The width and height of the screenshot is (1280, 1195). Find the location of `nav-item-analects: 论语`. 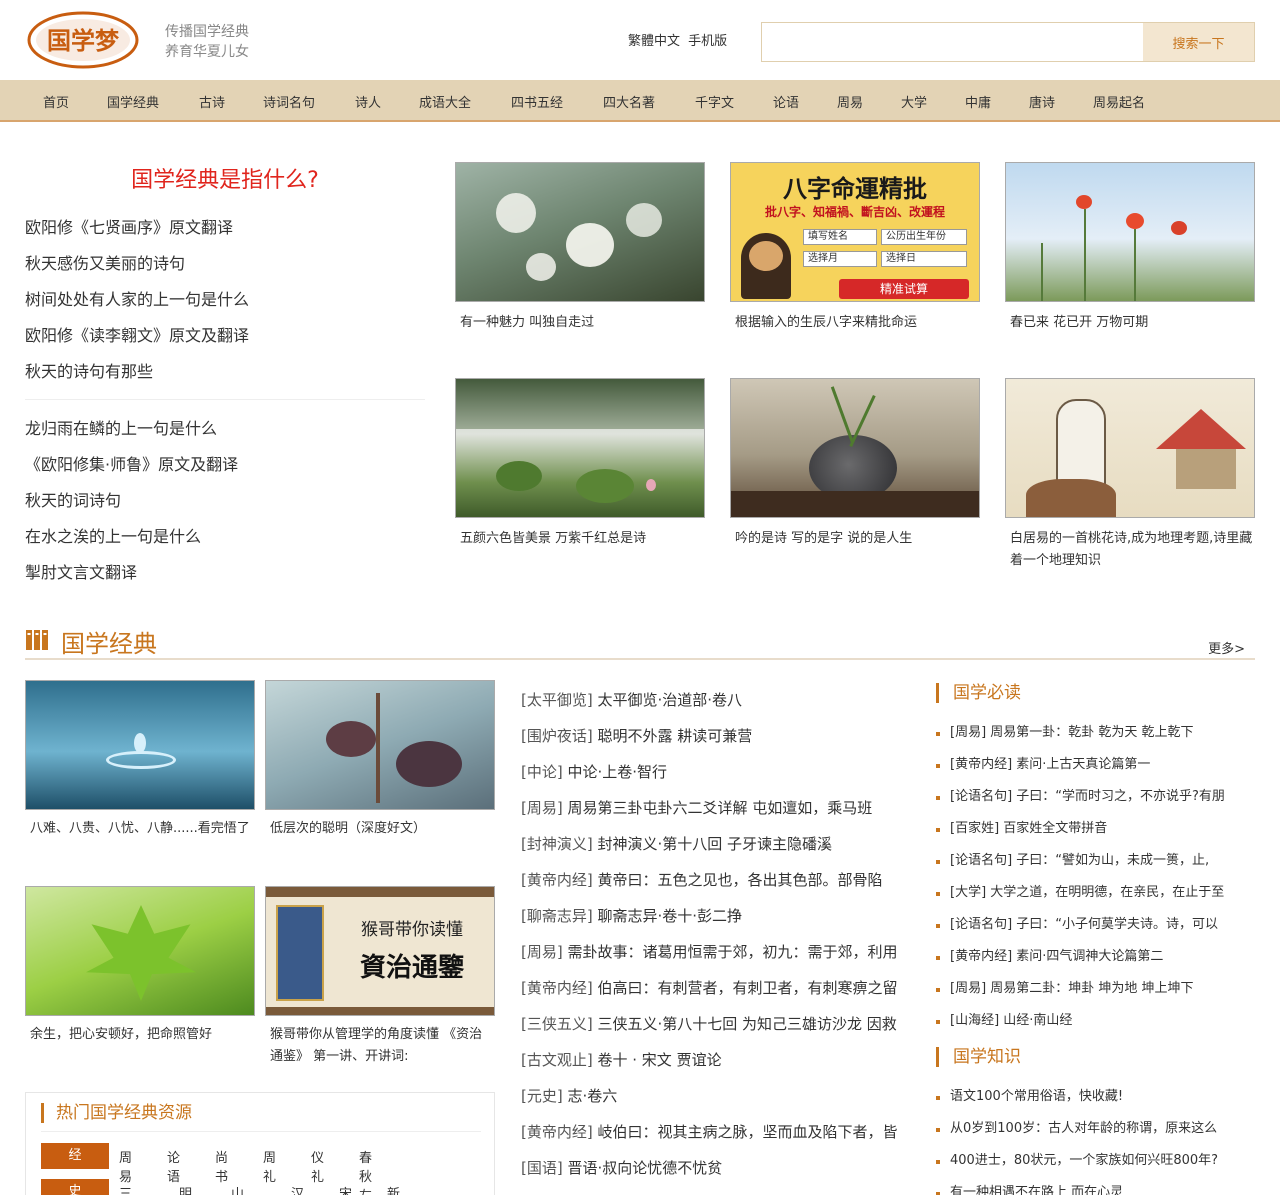

nav-item-analects: 论语 is located at coordinates (786, 101).